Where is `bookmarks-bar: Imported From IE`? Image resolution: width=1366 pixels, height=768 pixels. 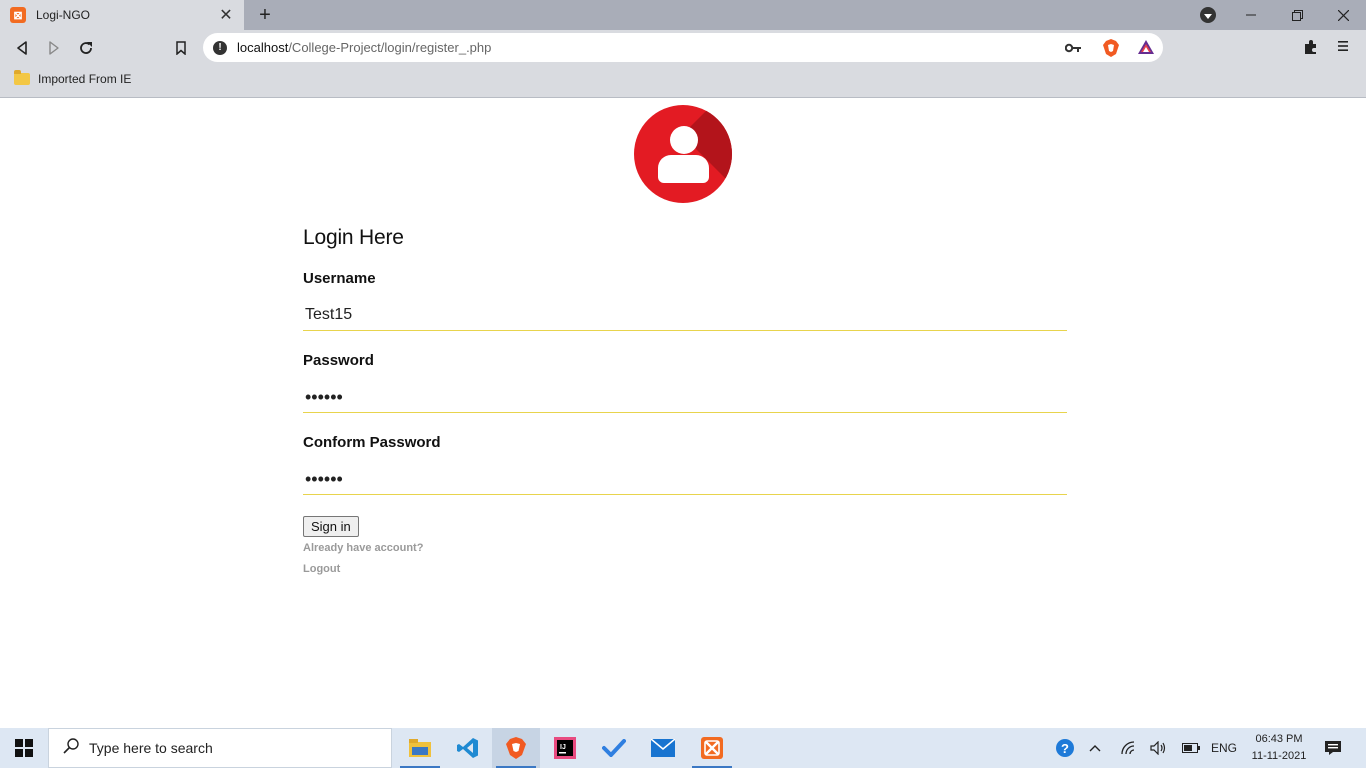 bookmarks-bar: Imported From IE is located at coordinates (683, 82).